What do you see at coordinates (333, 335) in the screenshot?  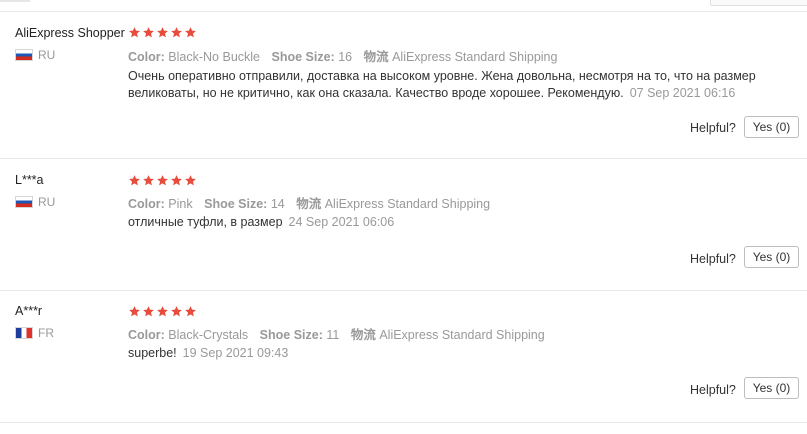 I see `shoe-size-value: 11` at bounding box center [333, 335].